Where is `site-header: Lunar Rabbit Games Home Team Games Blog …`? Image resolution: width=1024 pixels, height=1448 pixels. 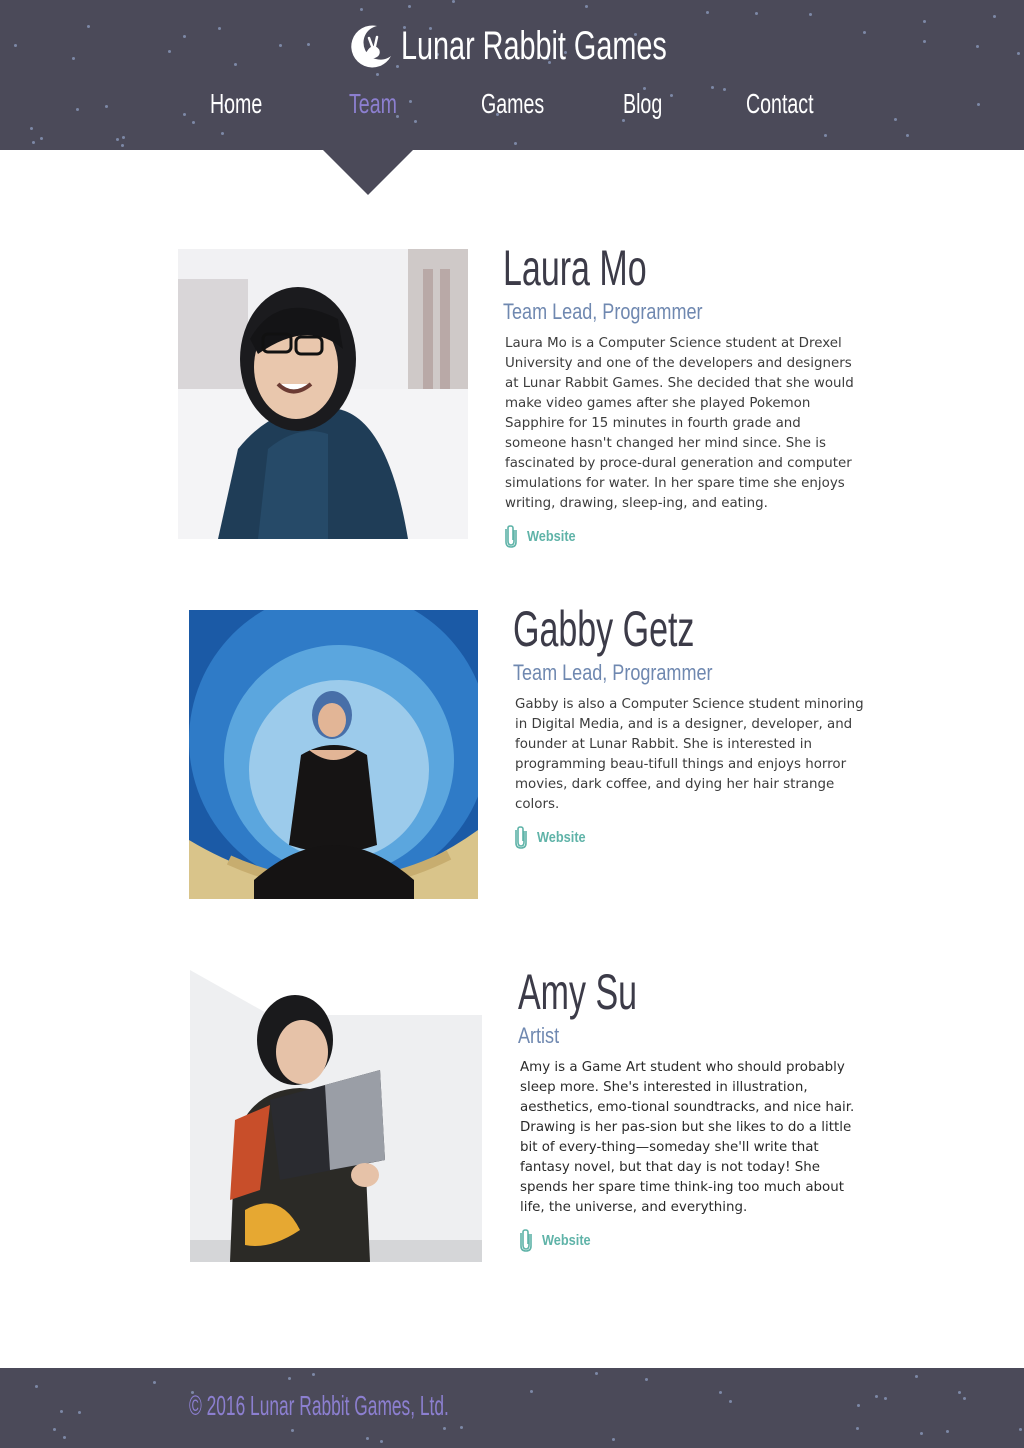 site-header: Lunar Rabbit Games Home Team Games Blog … is located at coordinates (512, 75).